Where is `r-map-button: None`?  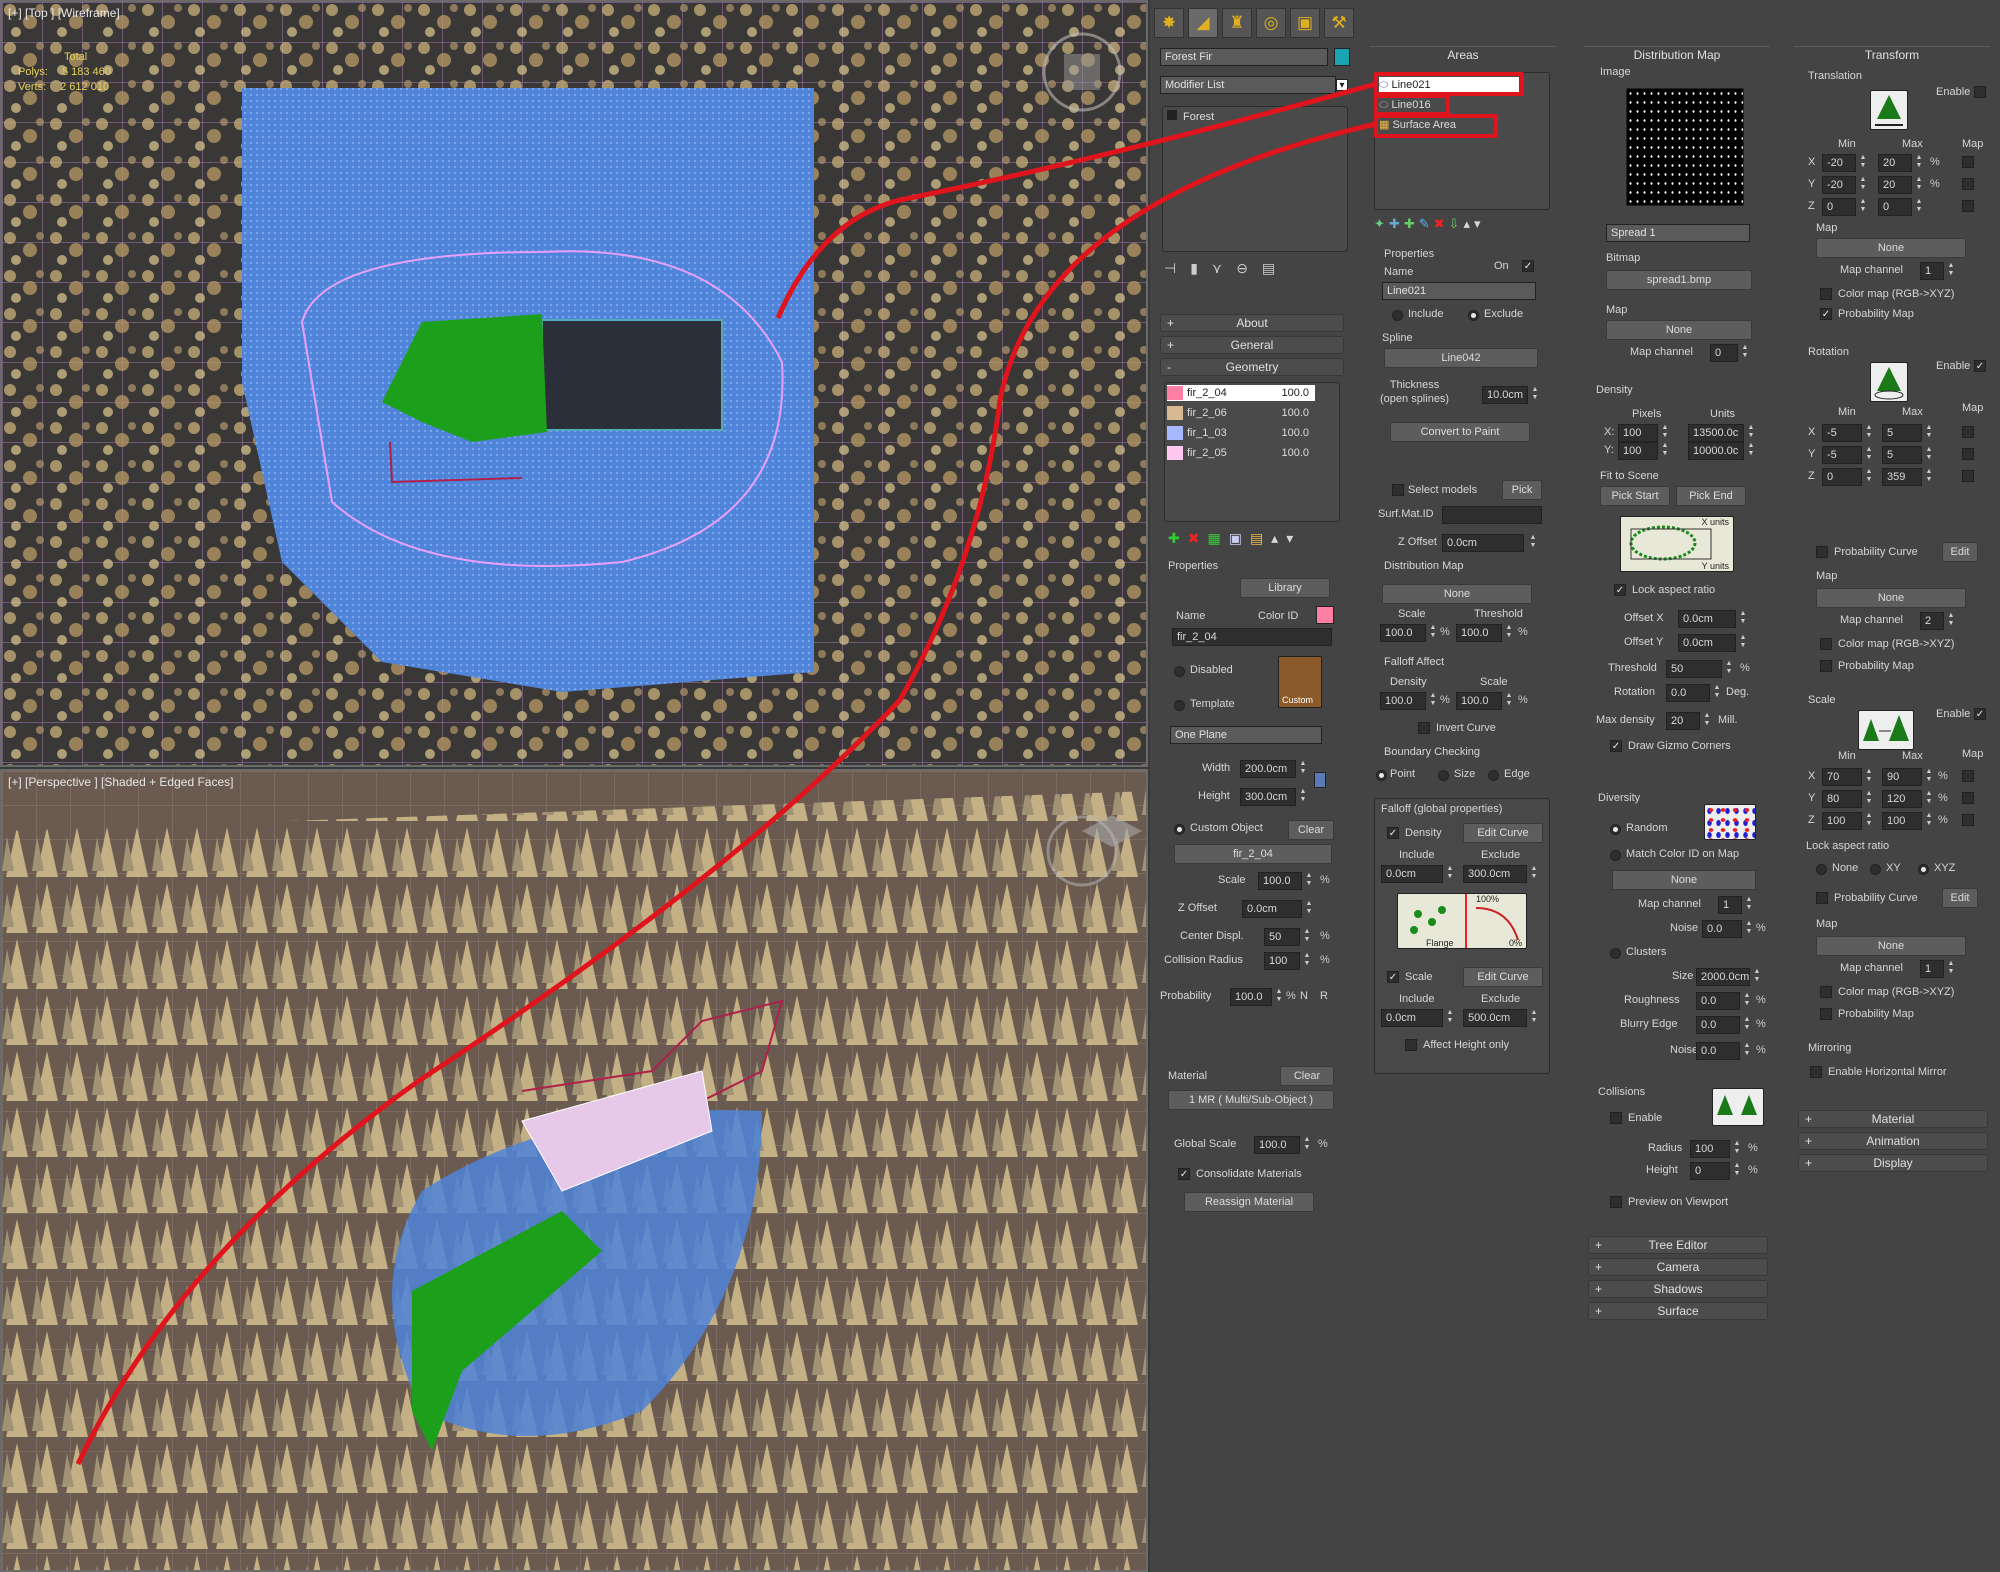 r-map-button: None is located at coordinates (1891, 598).